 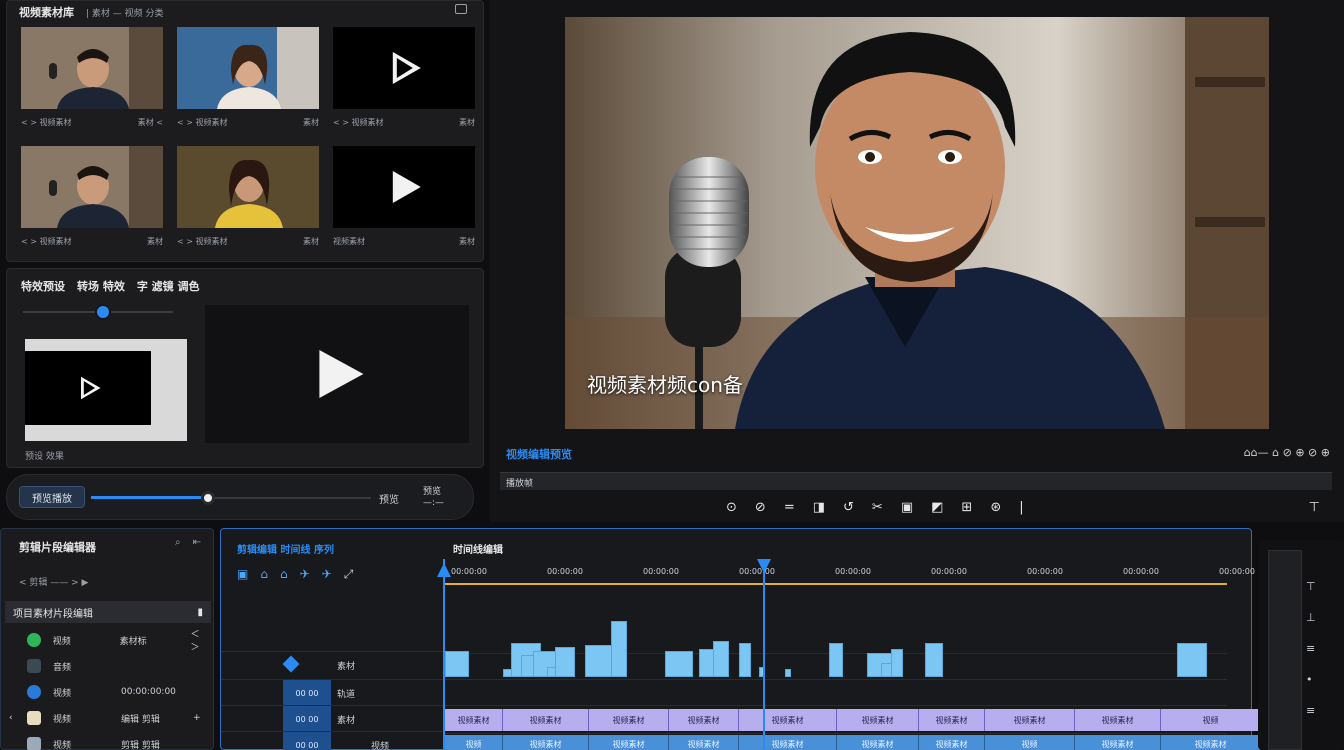 I want to click on marker-tool-icon: ⌂, so click(x=264, y=574).